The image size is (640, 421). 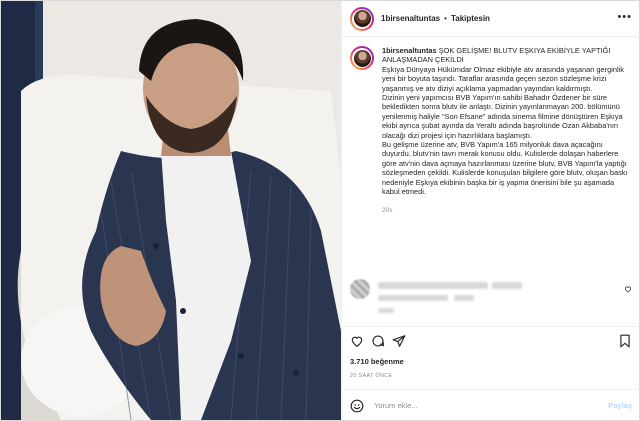 What do you see at coordinates (371, 376) in the screenshot?
I see `post-date: 20 SAAT ÖNCE` at bounding box center [371, 376].